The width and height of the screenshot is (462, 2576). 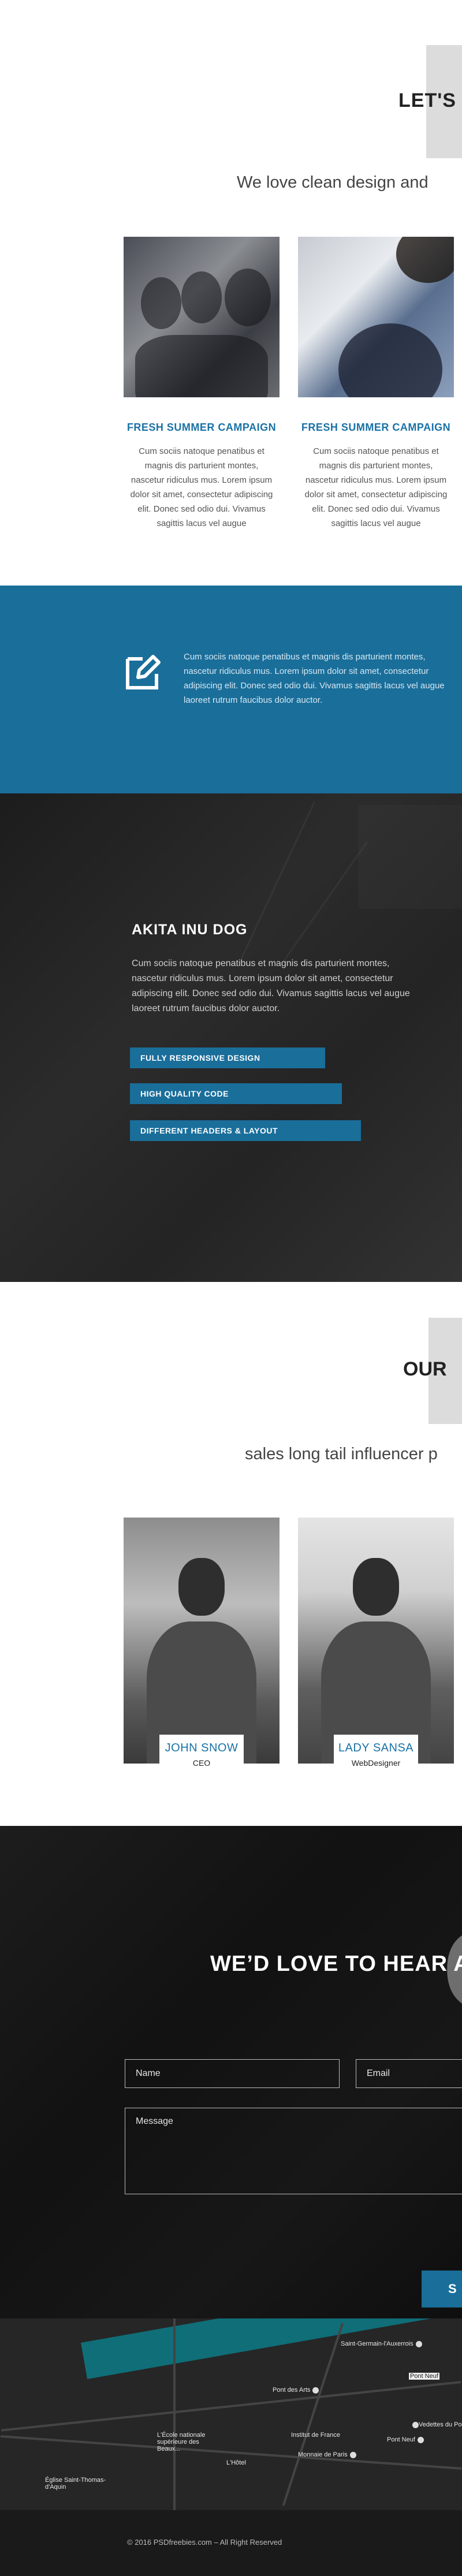 What do you see at coordinates (296, 2390) in the screenshot?
I see `map-label: Pont des Arts` at bounding box center [296, 2390].